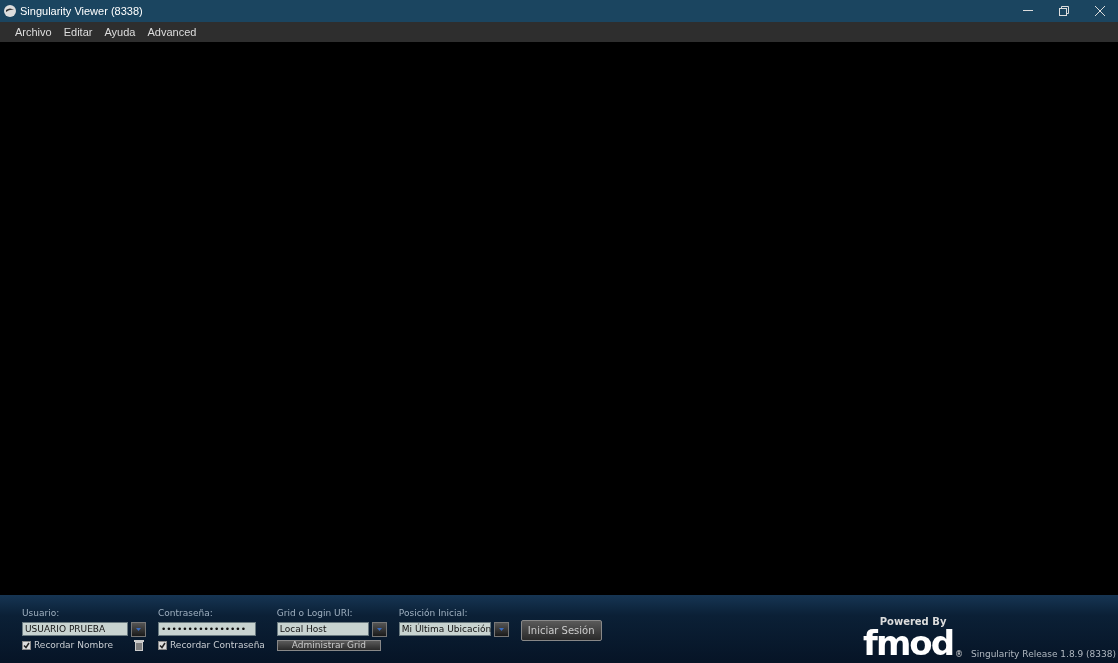 Image resolution: width=1118 pixels, height=663 pixels. I want to click on minimize-icon, so click(1028, 11).